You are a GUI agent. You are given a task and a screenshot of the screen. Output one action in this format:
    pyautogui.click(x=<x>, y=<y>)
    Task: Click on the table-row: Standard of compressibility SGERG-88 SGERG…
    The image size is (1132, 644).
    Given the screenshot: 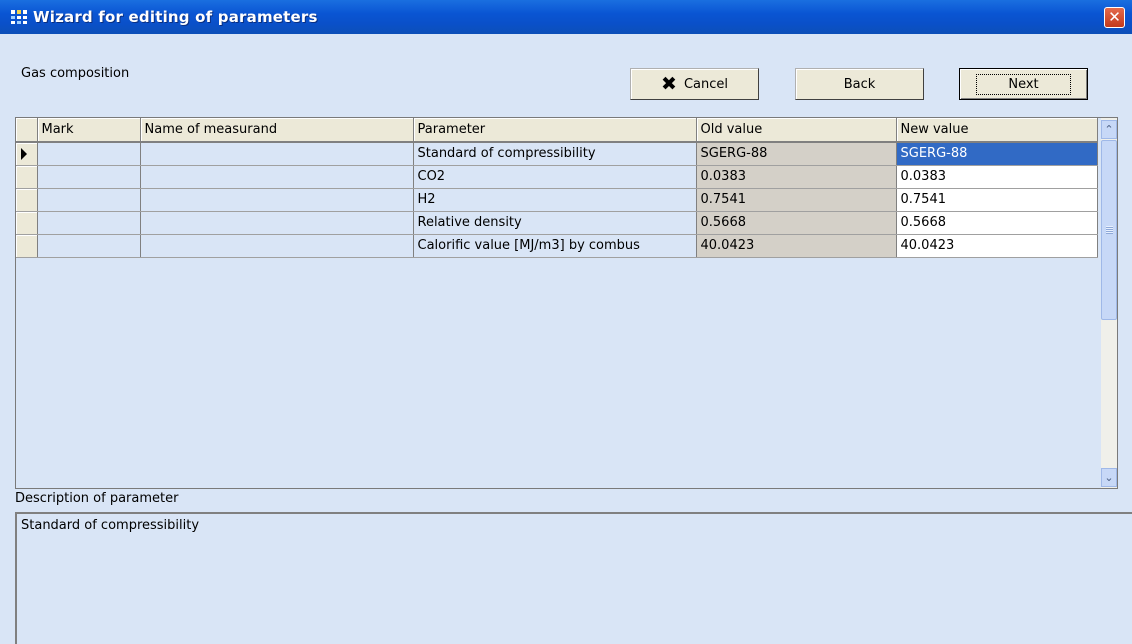 What is the action you would take?
    pyautogui.click(x=557, y=154)
    